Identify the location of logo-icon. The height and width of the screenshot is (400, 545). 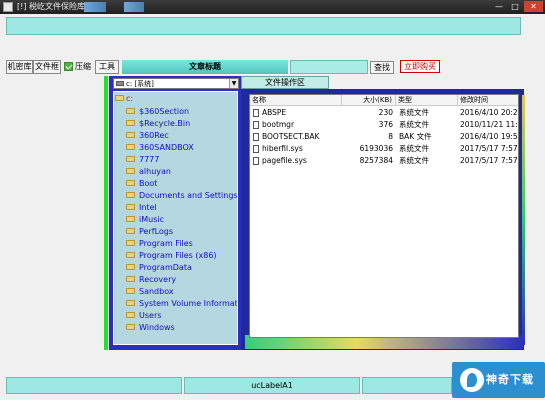
(472, 380).